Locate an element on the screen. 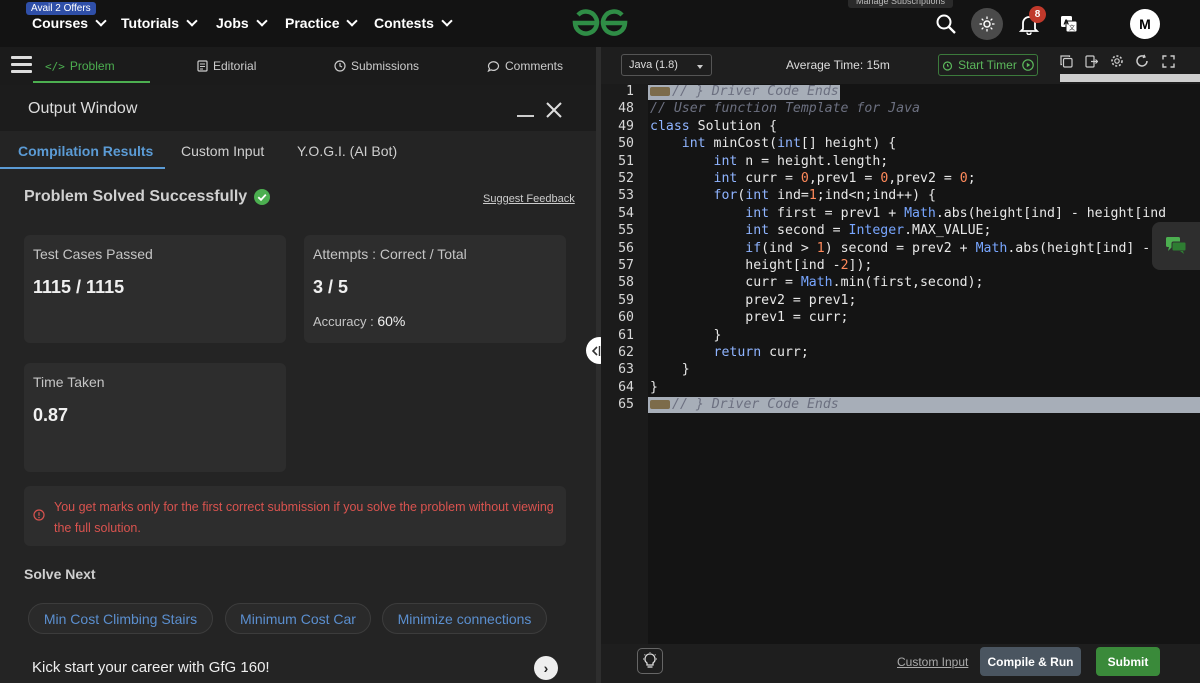  fullscreen-icon is located at coordinates (1168, 61).